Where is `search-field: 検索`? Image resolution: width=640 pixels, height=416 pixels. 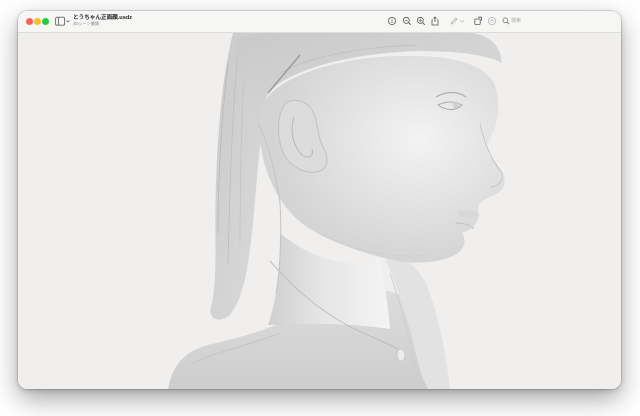 search-field: 検索 is located at coordinates (513, 21).